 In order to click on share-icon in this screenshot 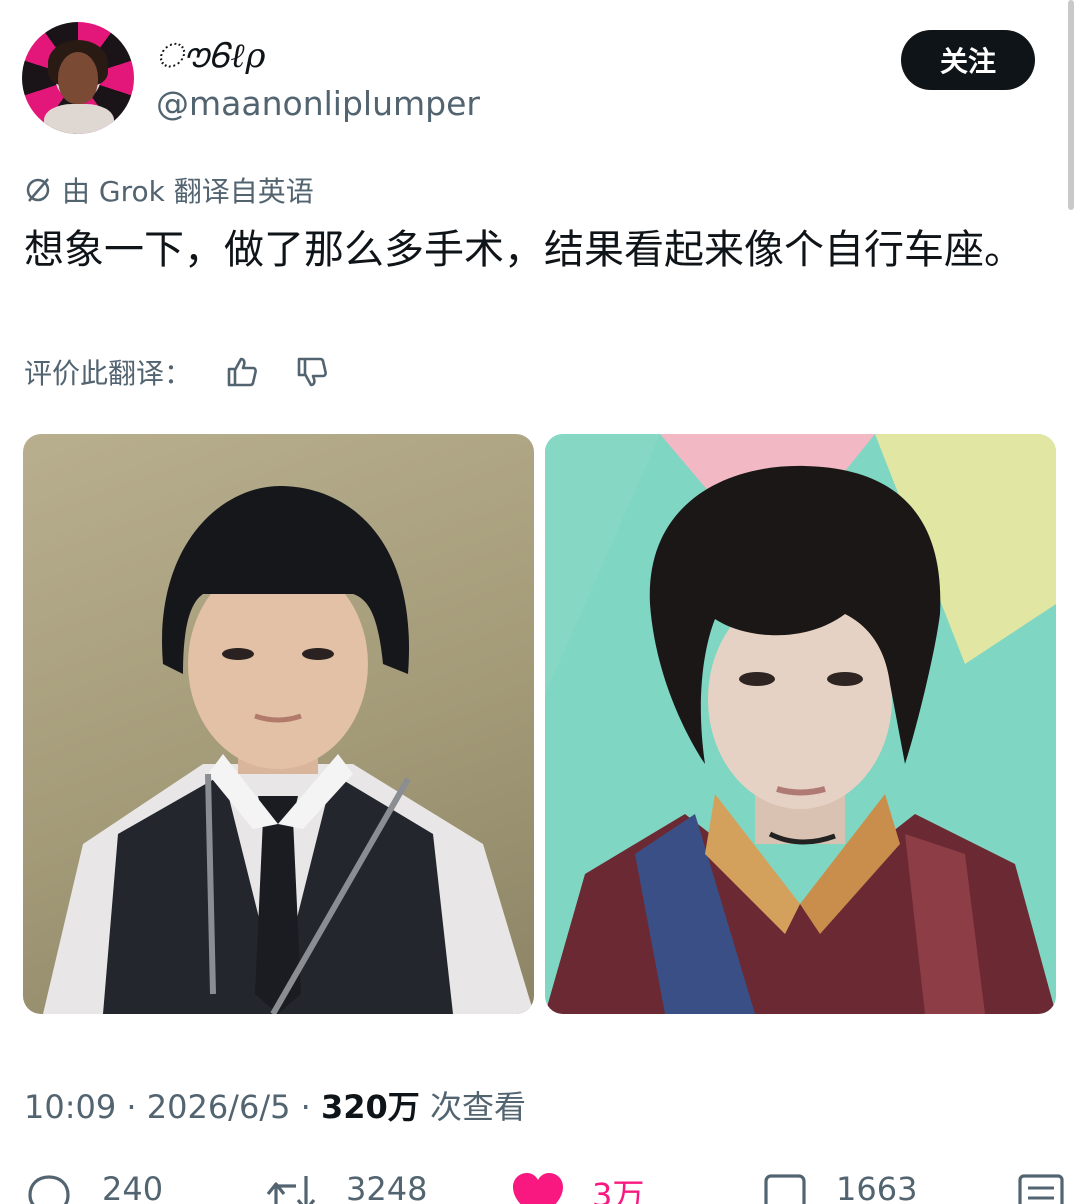, I will do `click(1041, 1189)`.